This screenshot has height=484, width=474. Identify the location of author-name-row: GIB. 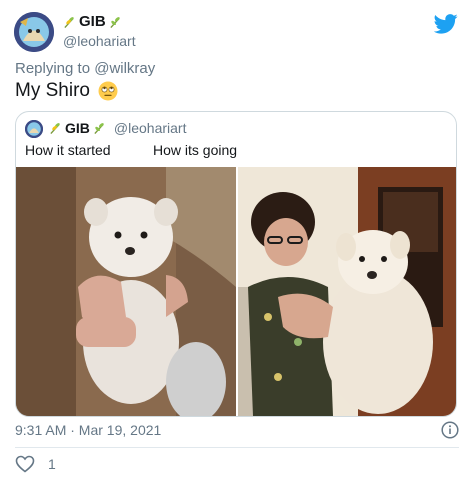
(92, 21).